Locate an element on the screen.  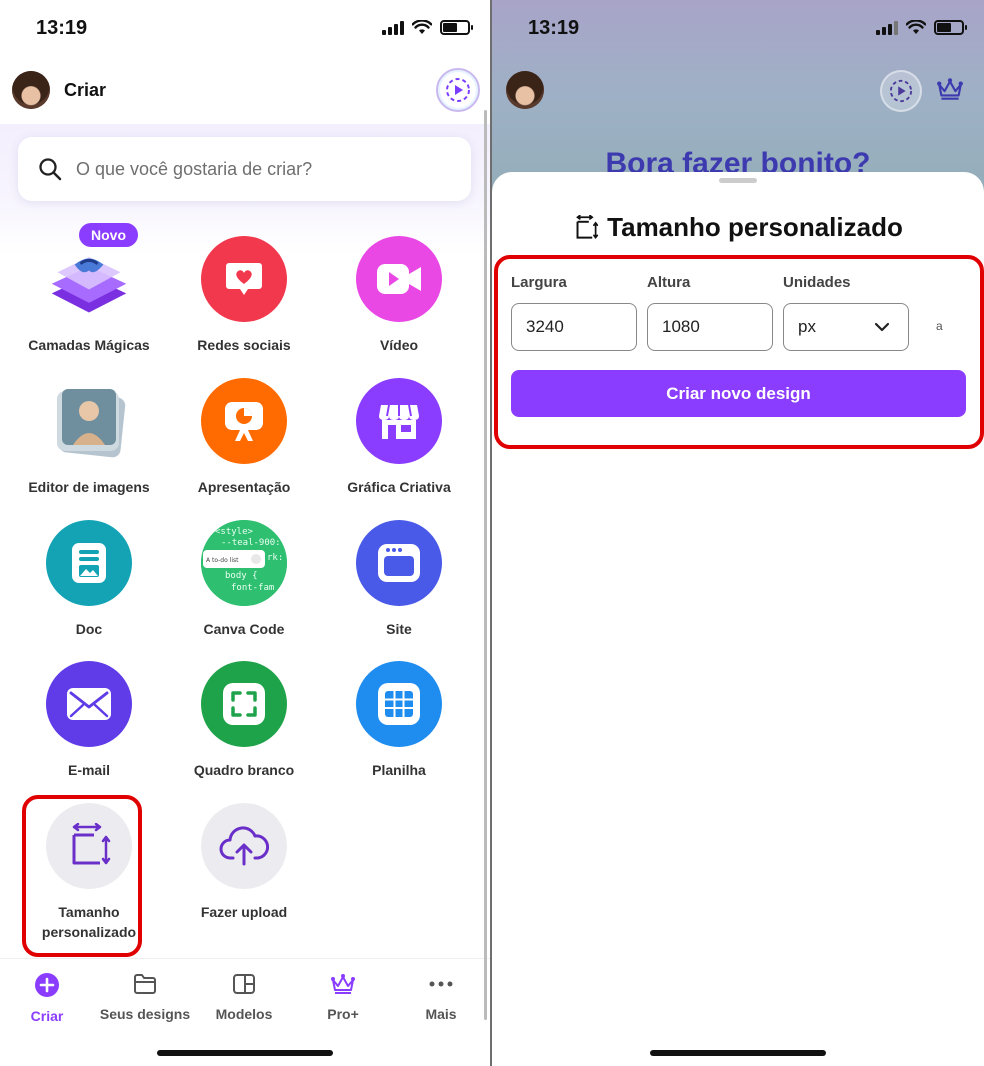
nav-mais: Mais is located at coordinates (441, 997).